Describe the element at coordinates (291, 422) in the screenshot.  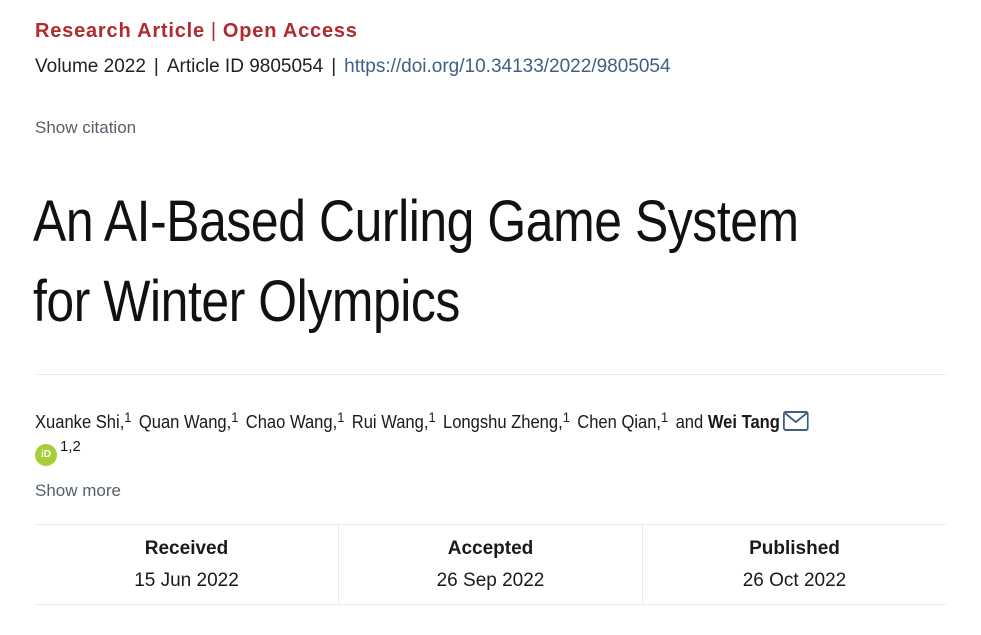
I see `author-name: Chao Wang,` at that location.